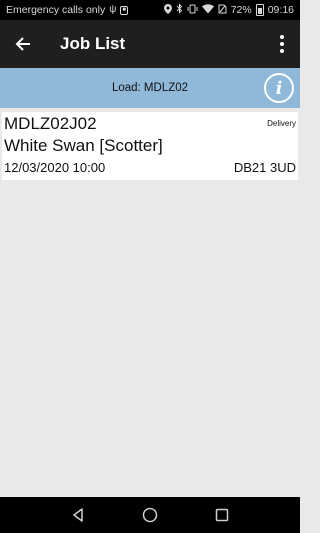 This screenshot has height=533, width=320. What do you see at coordinates (280, 10) in the screenshot?
I see `status-time: 09:16` at bounding box center [280, 10].